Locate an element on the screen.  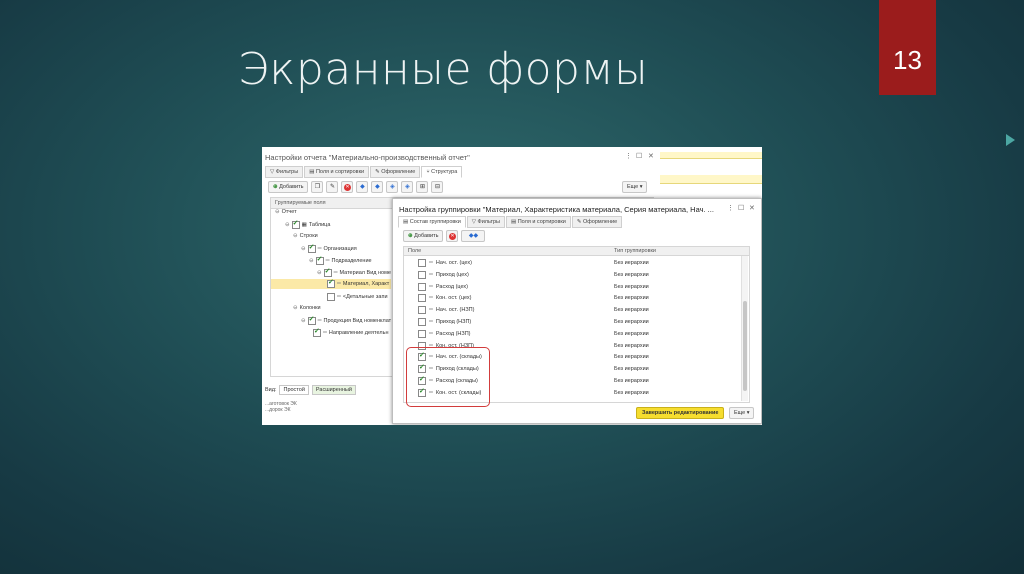
collapse-icon: ⊟ is located at coordinates (437, 187).